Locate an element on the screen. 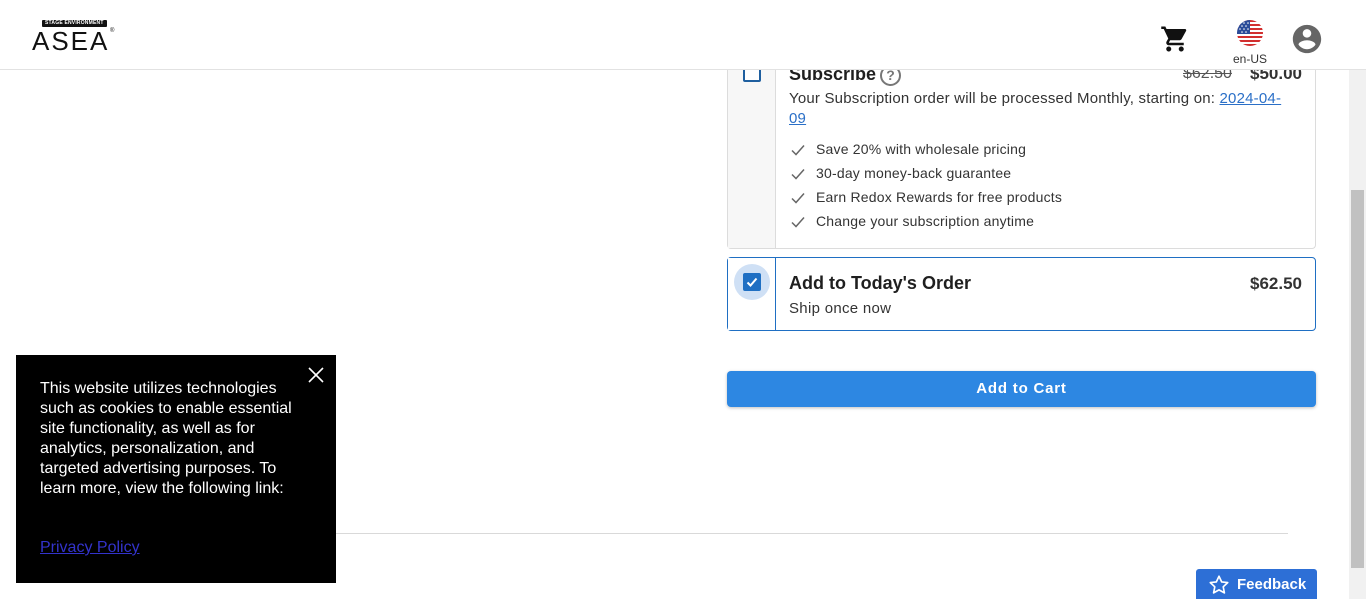  list-item: Earn Redox Rewards for free products is located at coordinates (926, 200).